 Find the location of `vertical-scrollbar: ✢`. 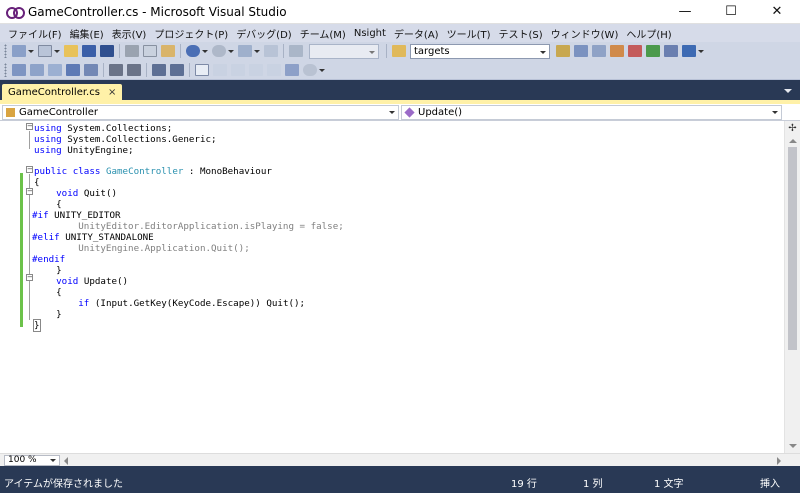

vertical-scrollbar: ✢ is located at coordinates (792, 287).